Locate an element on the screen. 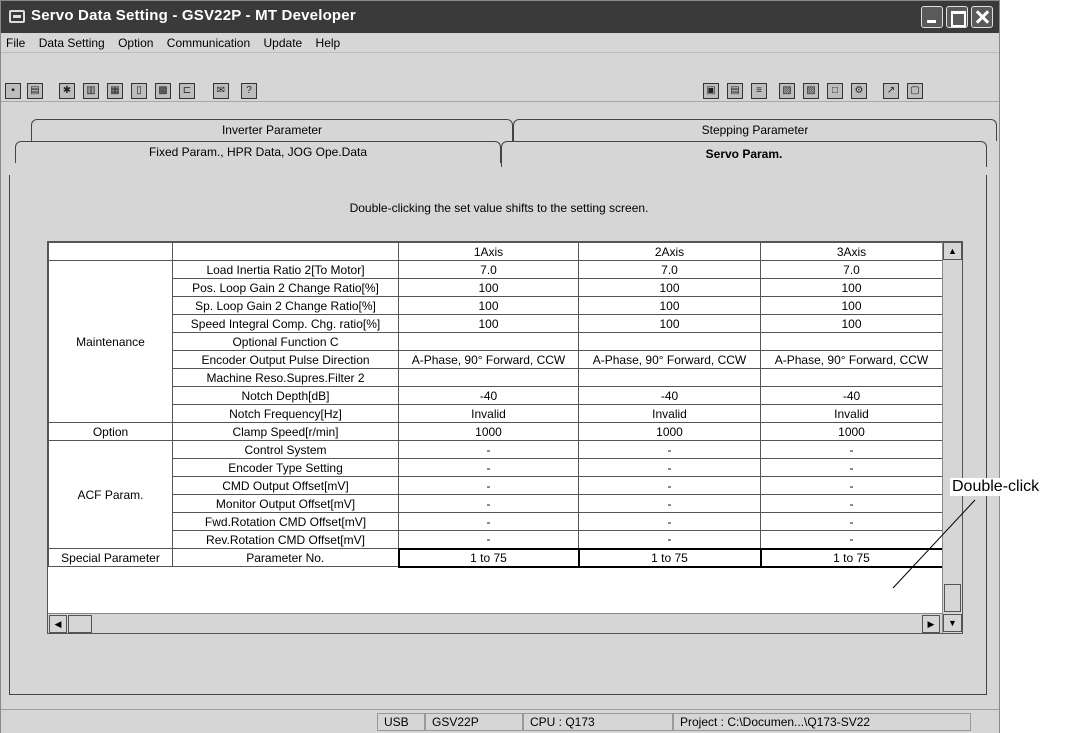 The width and height of the screenshot is (1078, 733). grid-header-row: 1Axis 2Axis 3Axis is located at coordinates (495, 251).